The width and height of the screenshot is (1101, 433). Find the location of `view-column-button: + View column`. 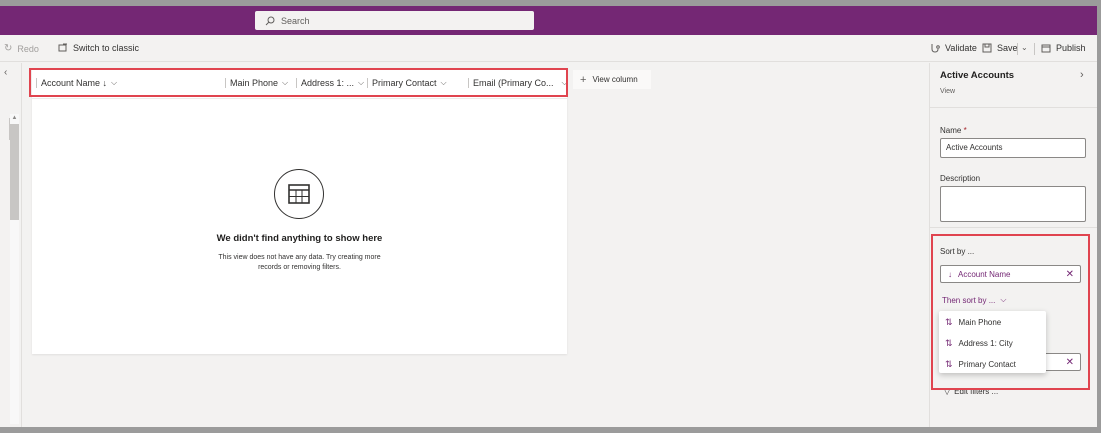

view-column-button: + View column is located at coordinates (612, 79).